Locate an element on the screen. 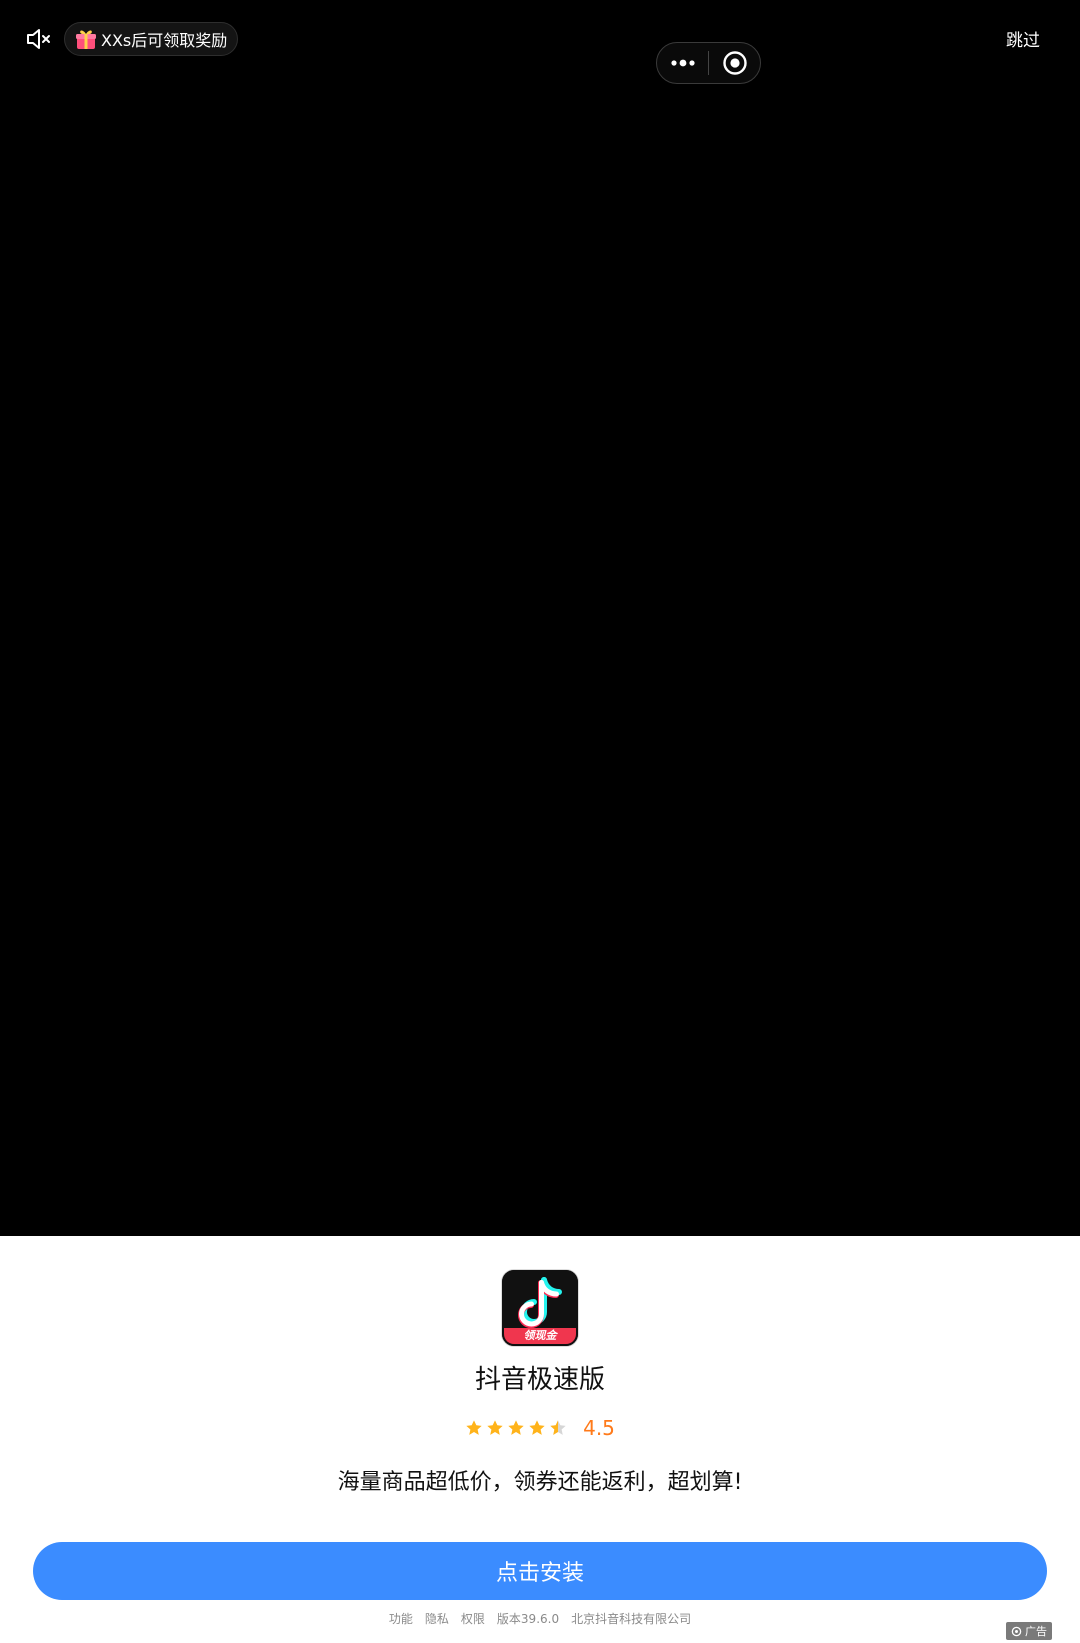 This screenshot has height=1643, width=1080. rating-row: 4.5 is located at coordinates (540, 1428).